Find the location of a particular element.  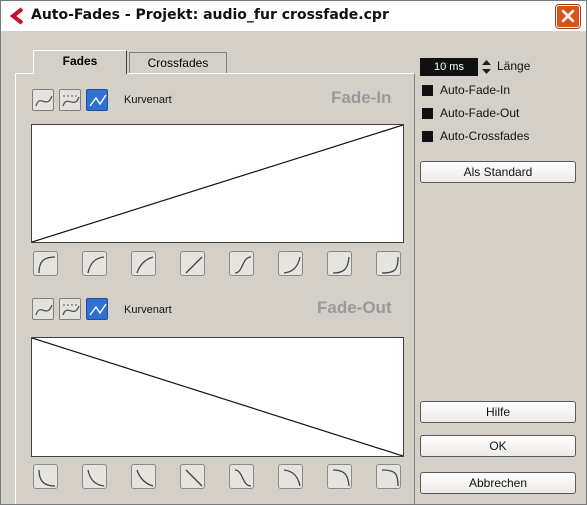

fade-out-spline-curve-button is located at coordinates (43, 309).